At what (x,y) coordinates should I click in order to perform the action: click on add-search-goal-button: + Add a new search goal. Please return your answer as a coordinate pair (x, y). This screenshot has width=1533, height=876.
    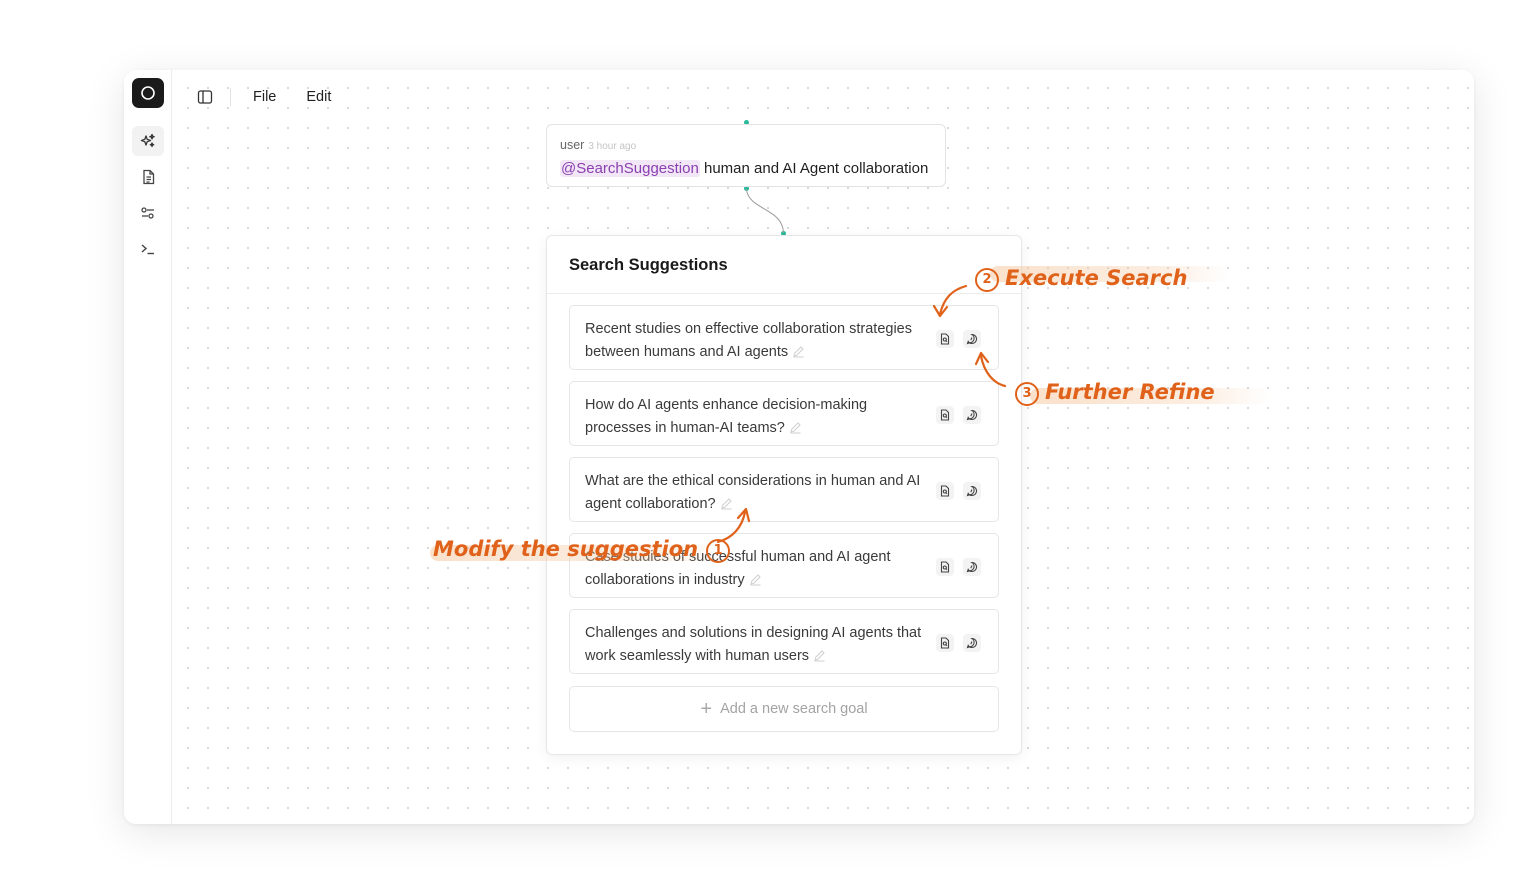
    Looking at the image, I should click on (784, 709).